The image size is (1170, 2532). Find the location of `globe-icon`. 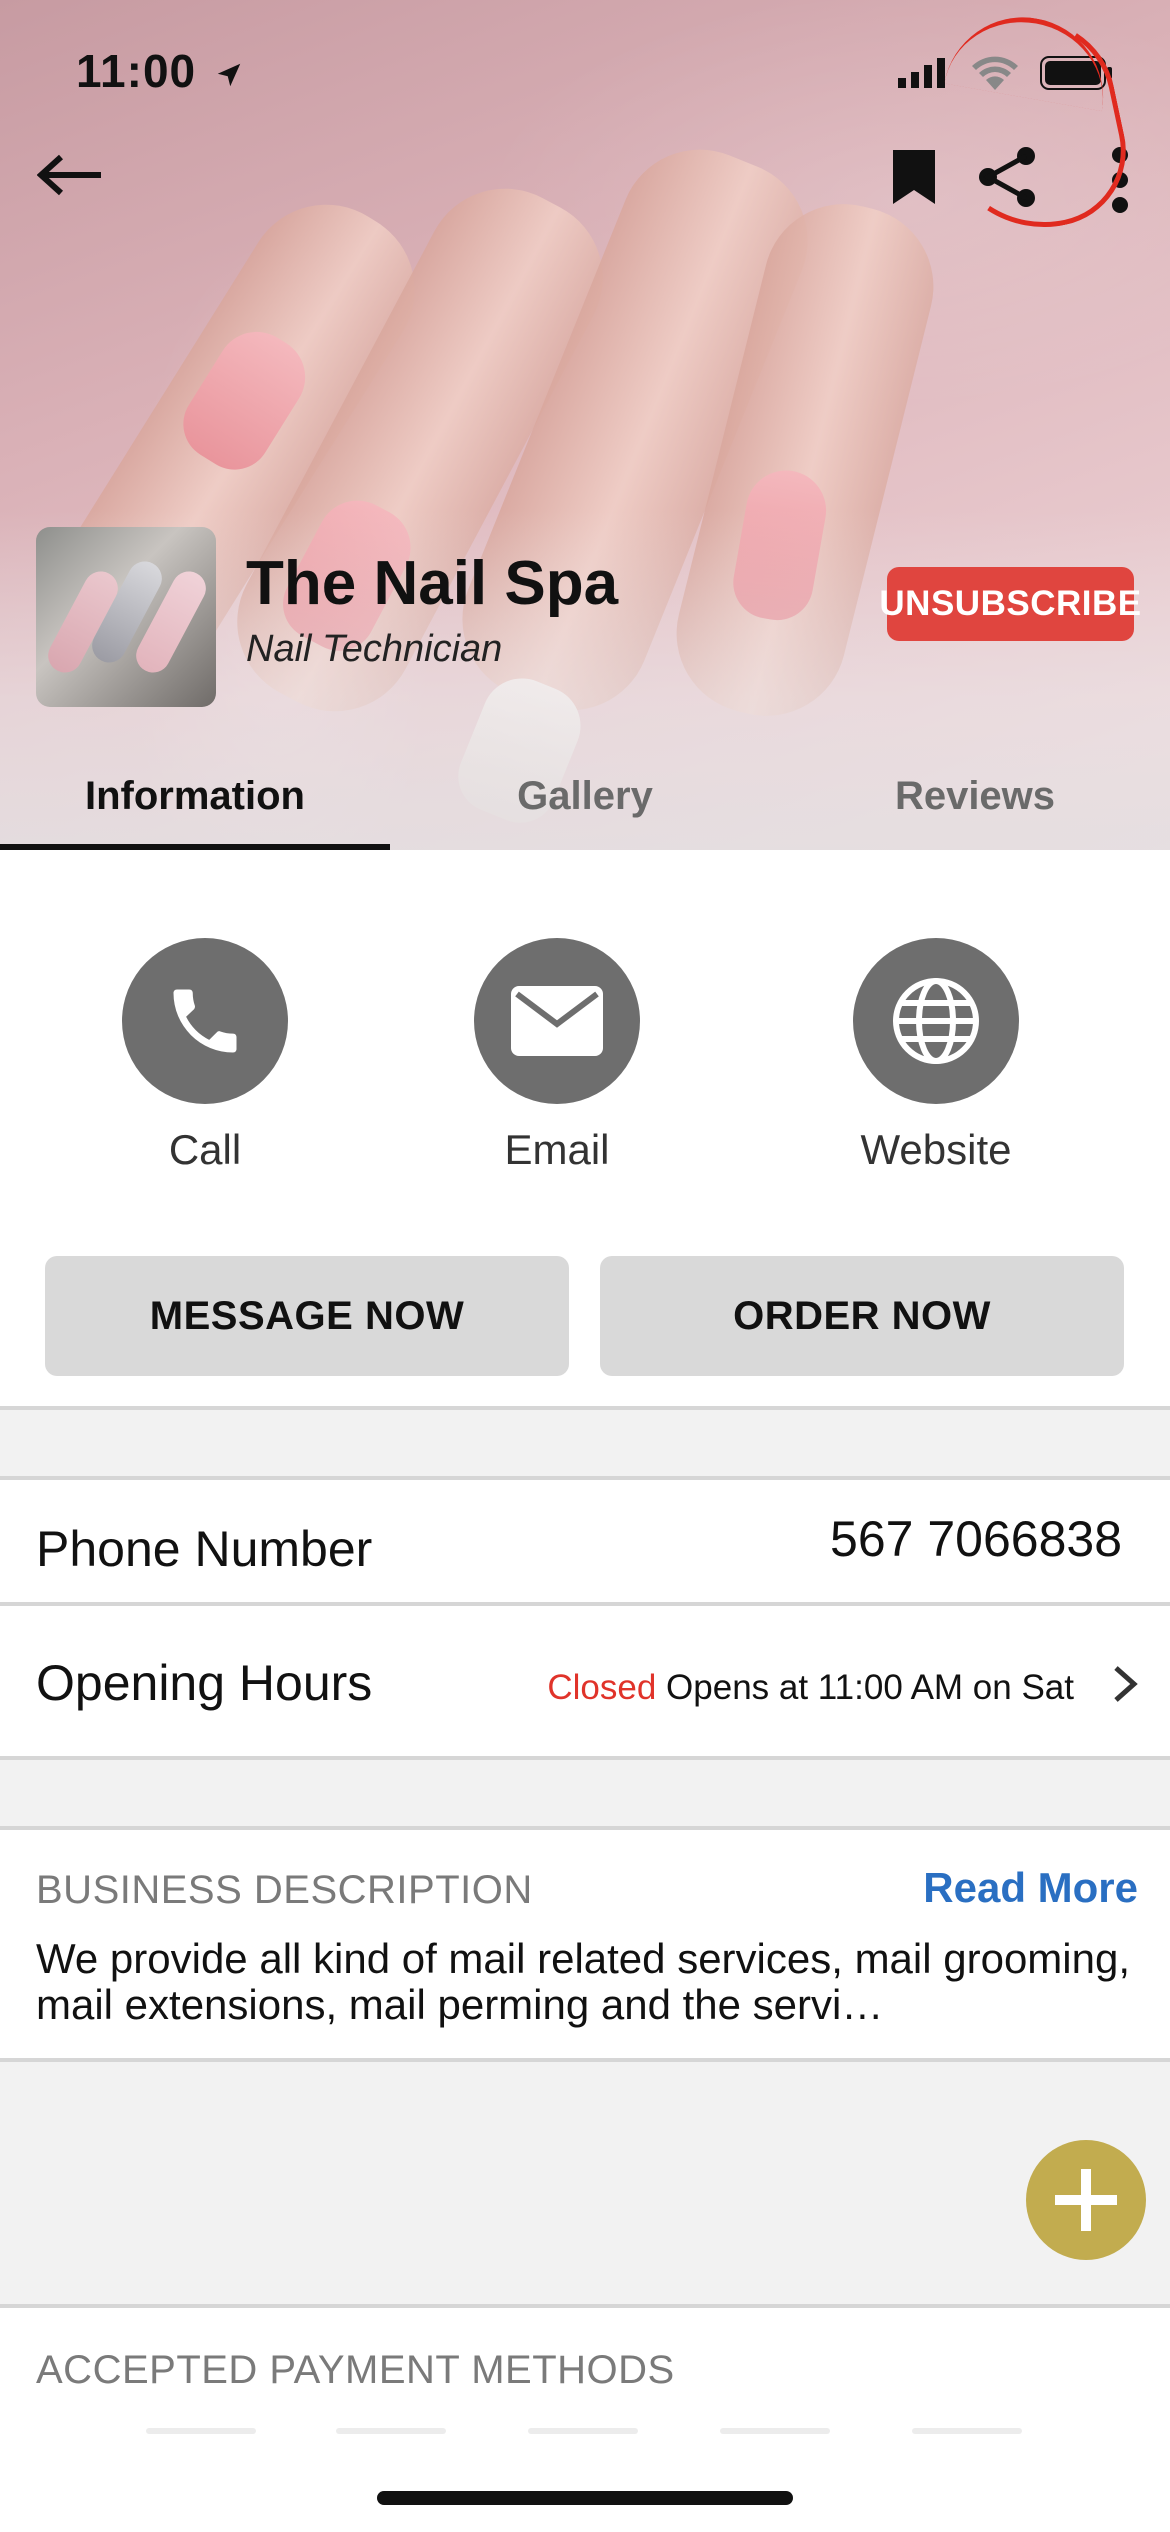

globe-icon is located at coordinates (936, 1021).